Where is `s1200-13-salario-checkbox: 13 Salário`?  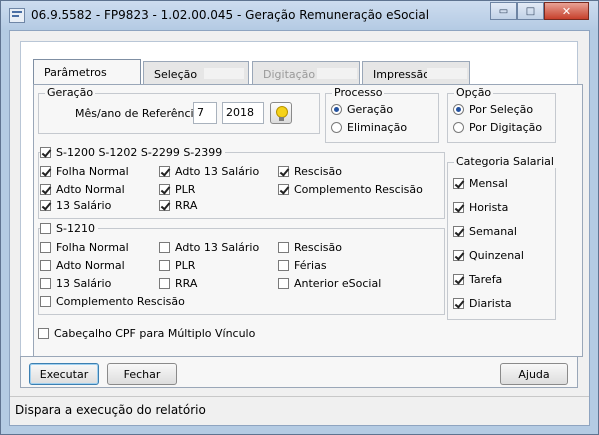
s1200-13-salario-checkbox: 13 Salário is located at coordinates (75, 205).